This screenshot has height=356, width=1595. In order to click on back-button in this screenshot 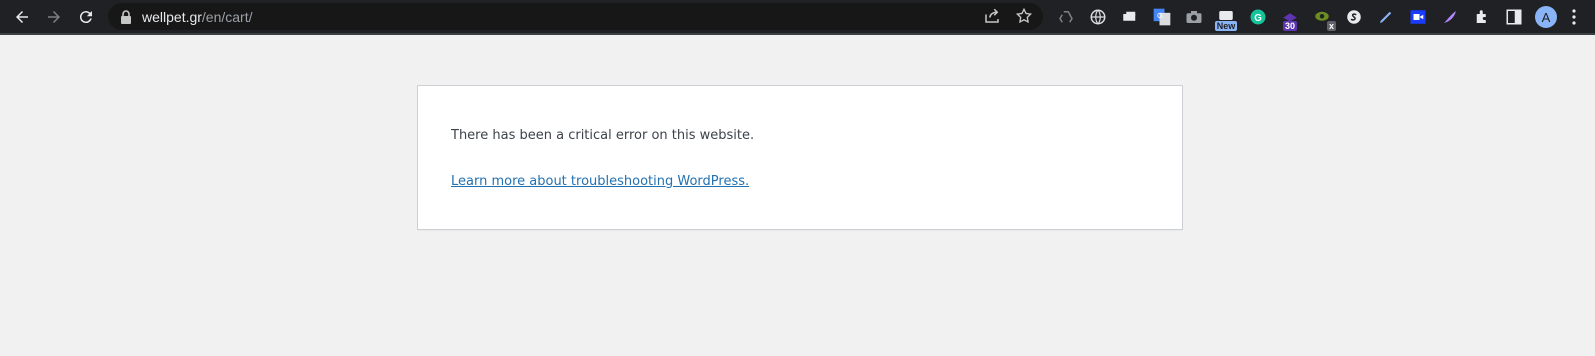, I will do `click(22, 17)`.